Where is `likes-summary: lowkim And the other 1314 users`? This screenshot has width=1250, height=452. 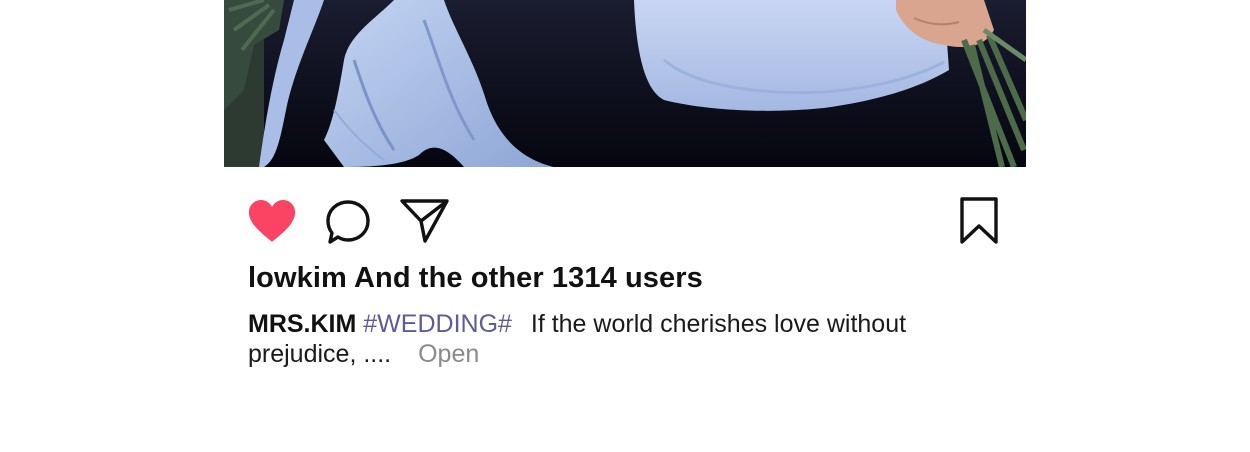 likes-summary: lowkim And the other 1314 users is located at coordinates (475, 278).